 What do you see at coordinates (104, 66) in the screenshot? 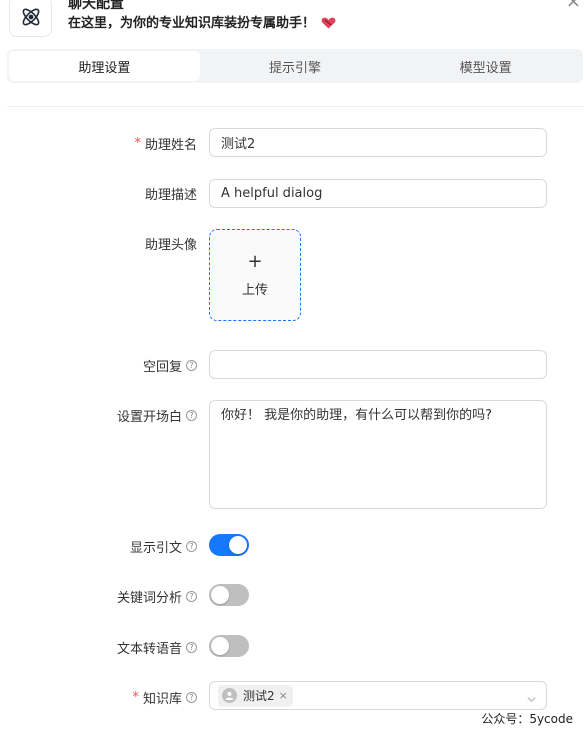
I see `tab-assistant-settings: 助理设置` at bounding box center [104, 66].